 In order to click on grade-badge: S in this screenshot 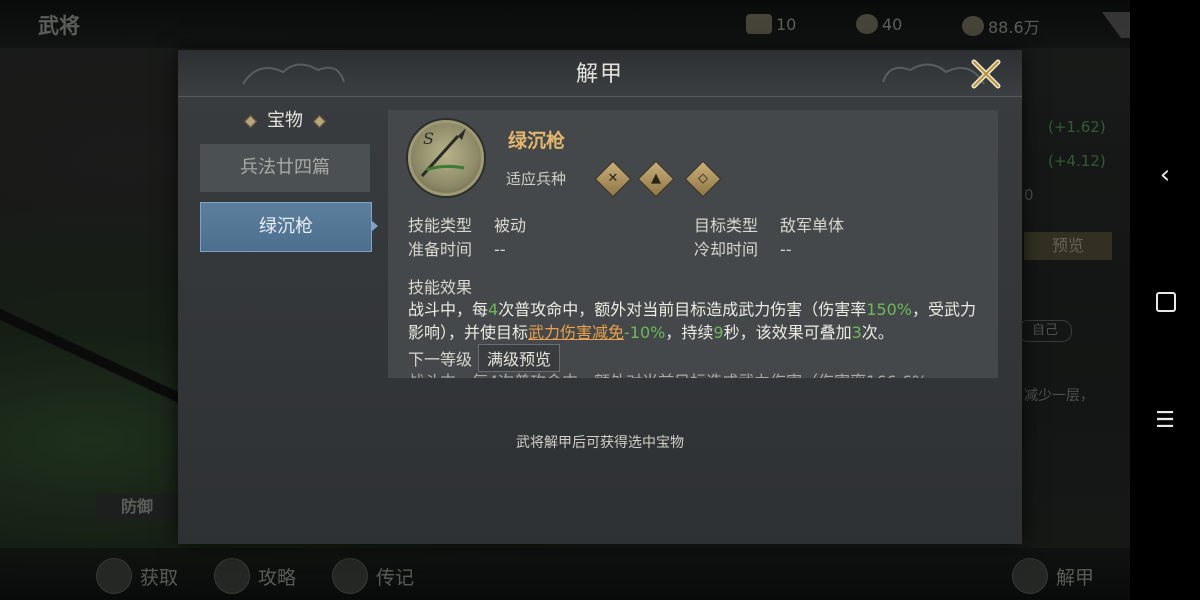, I will do `click(428, 138)`.